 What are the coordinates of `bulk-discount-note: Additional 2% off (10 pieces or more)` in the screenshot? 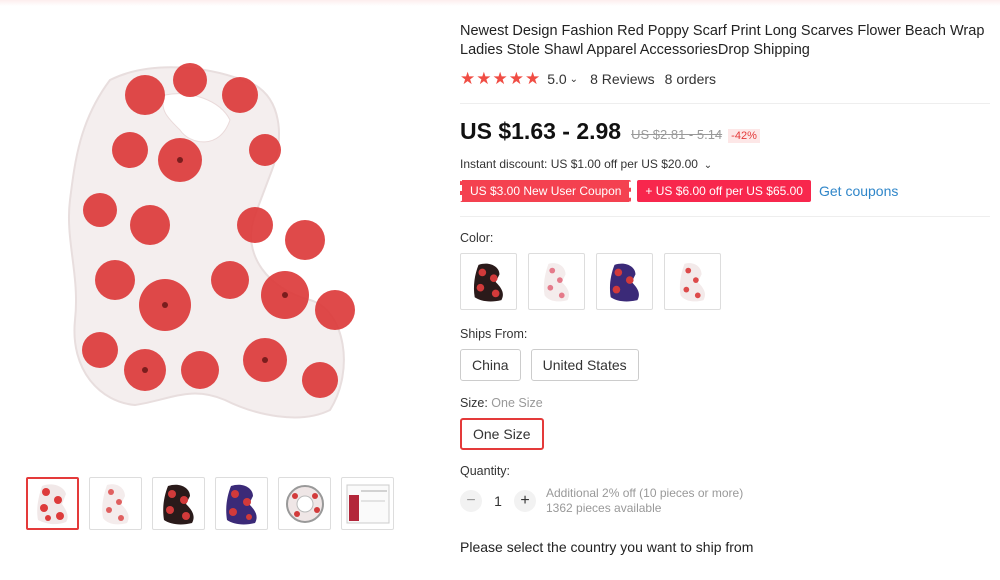 It's located at (645, 493).